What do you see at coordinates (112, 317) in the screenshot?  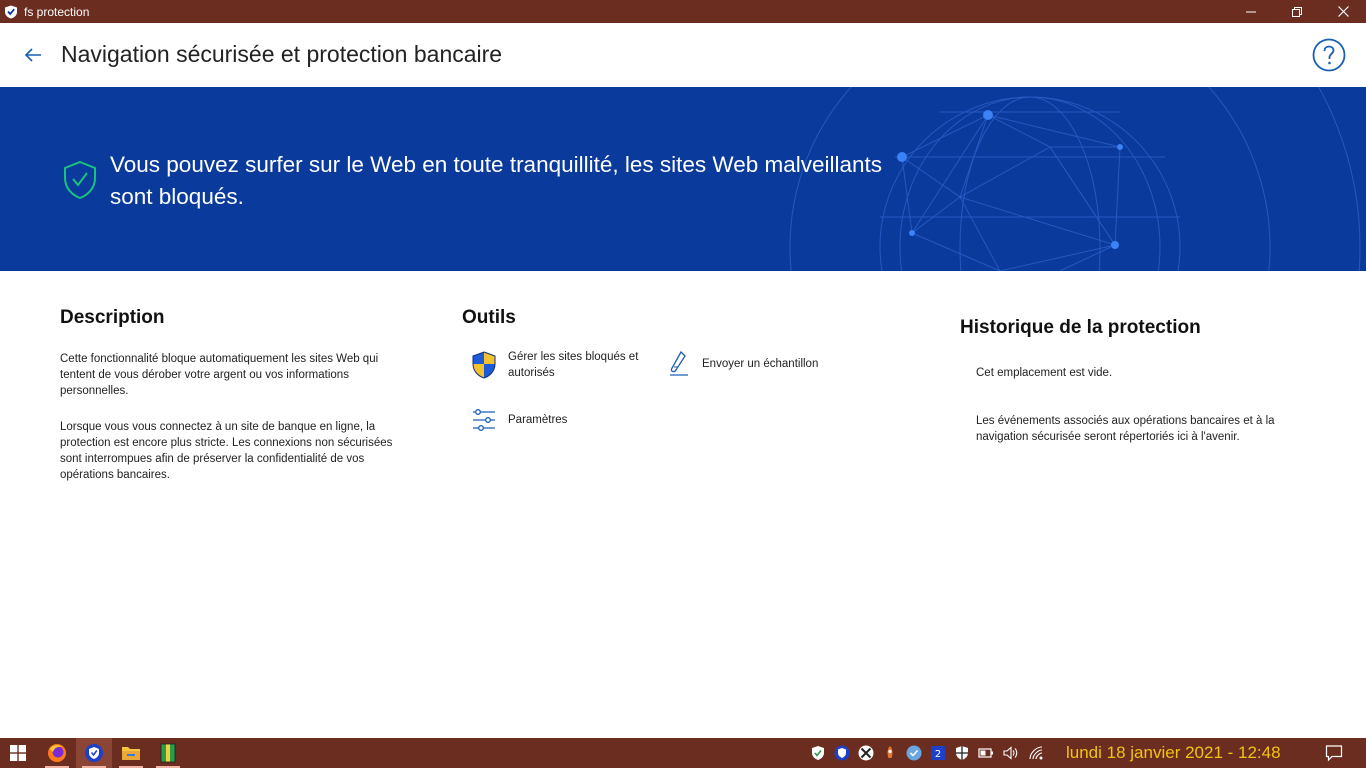 I see `description-title: Description` at bounding box center [112, 317].